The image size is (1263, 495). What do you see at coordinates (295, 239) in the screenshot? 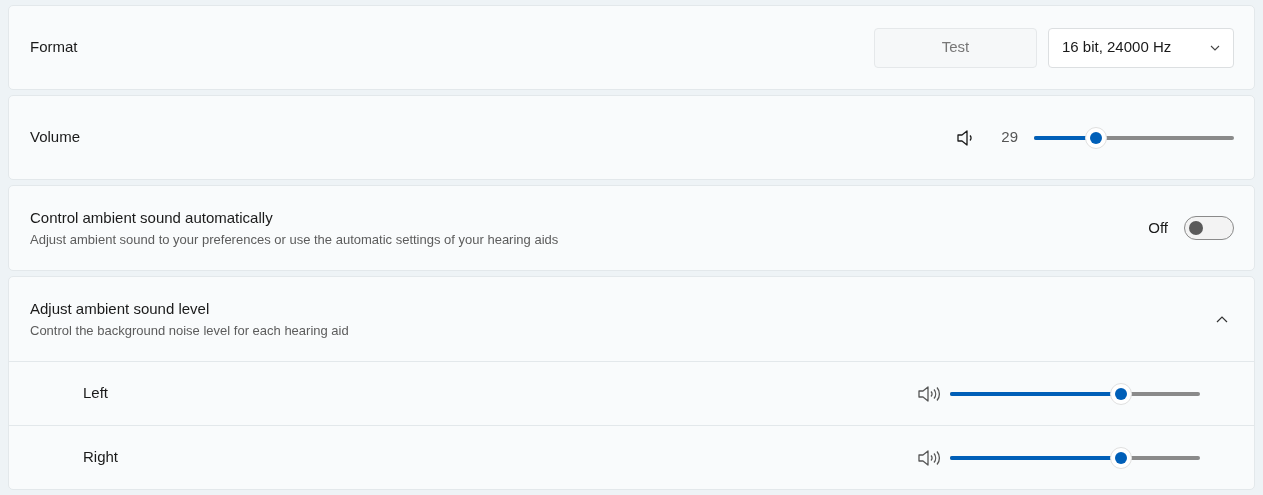
I see `setting-description: Adjust ambient sound to your preferences or use the automatic settings of your hearing aids` at bounding box center [295, 239].